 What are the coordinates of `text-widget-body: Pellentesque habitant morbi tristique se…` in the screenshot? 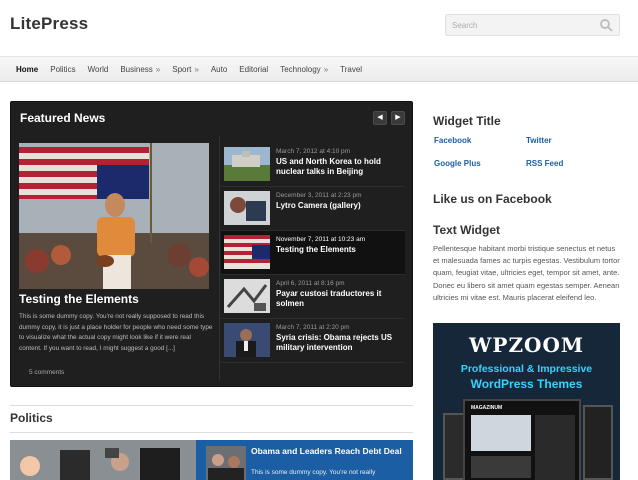 It's located at (526, 273).